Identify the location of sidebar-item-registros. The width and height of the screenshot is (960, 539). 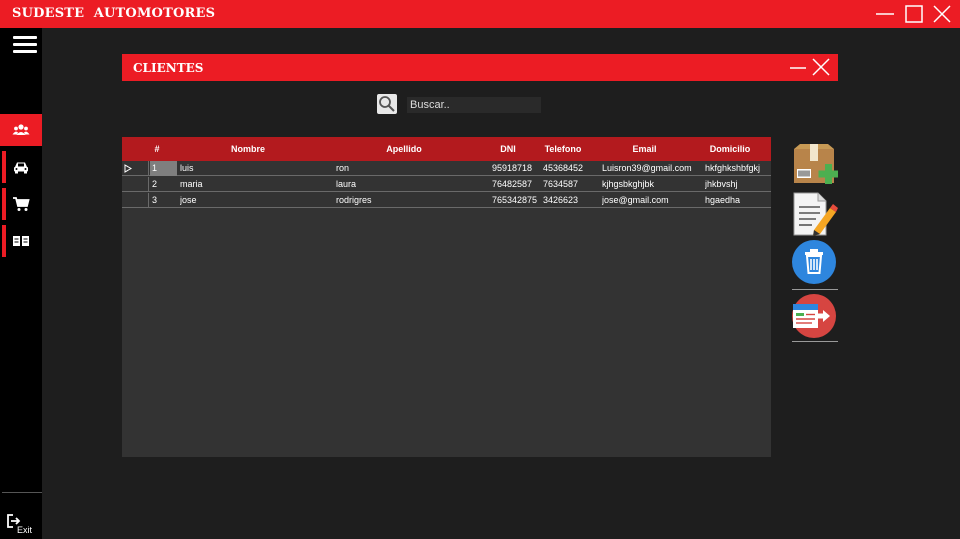
(21, 241).